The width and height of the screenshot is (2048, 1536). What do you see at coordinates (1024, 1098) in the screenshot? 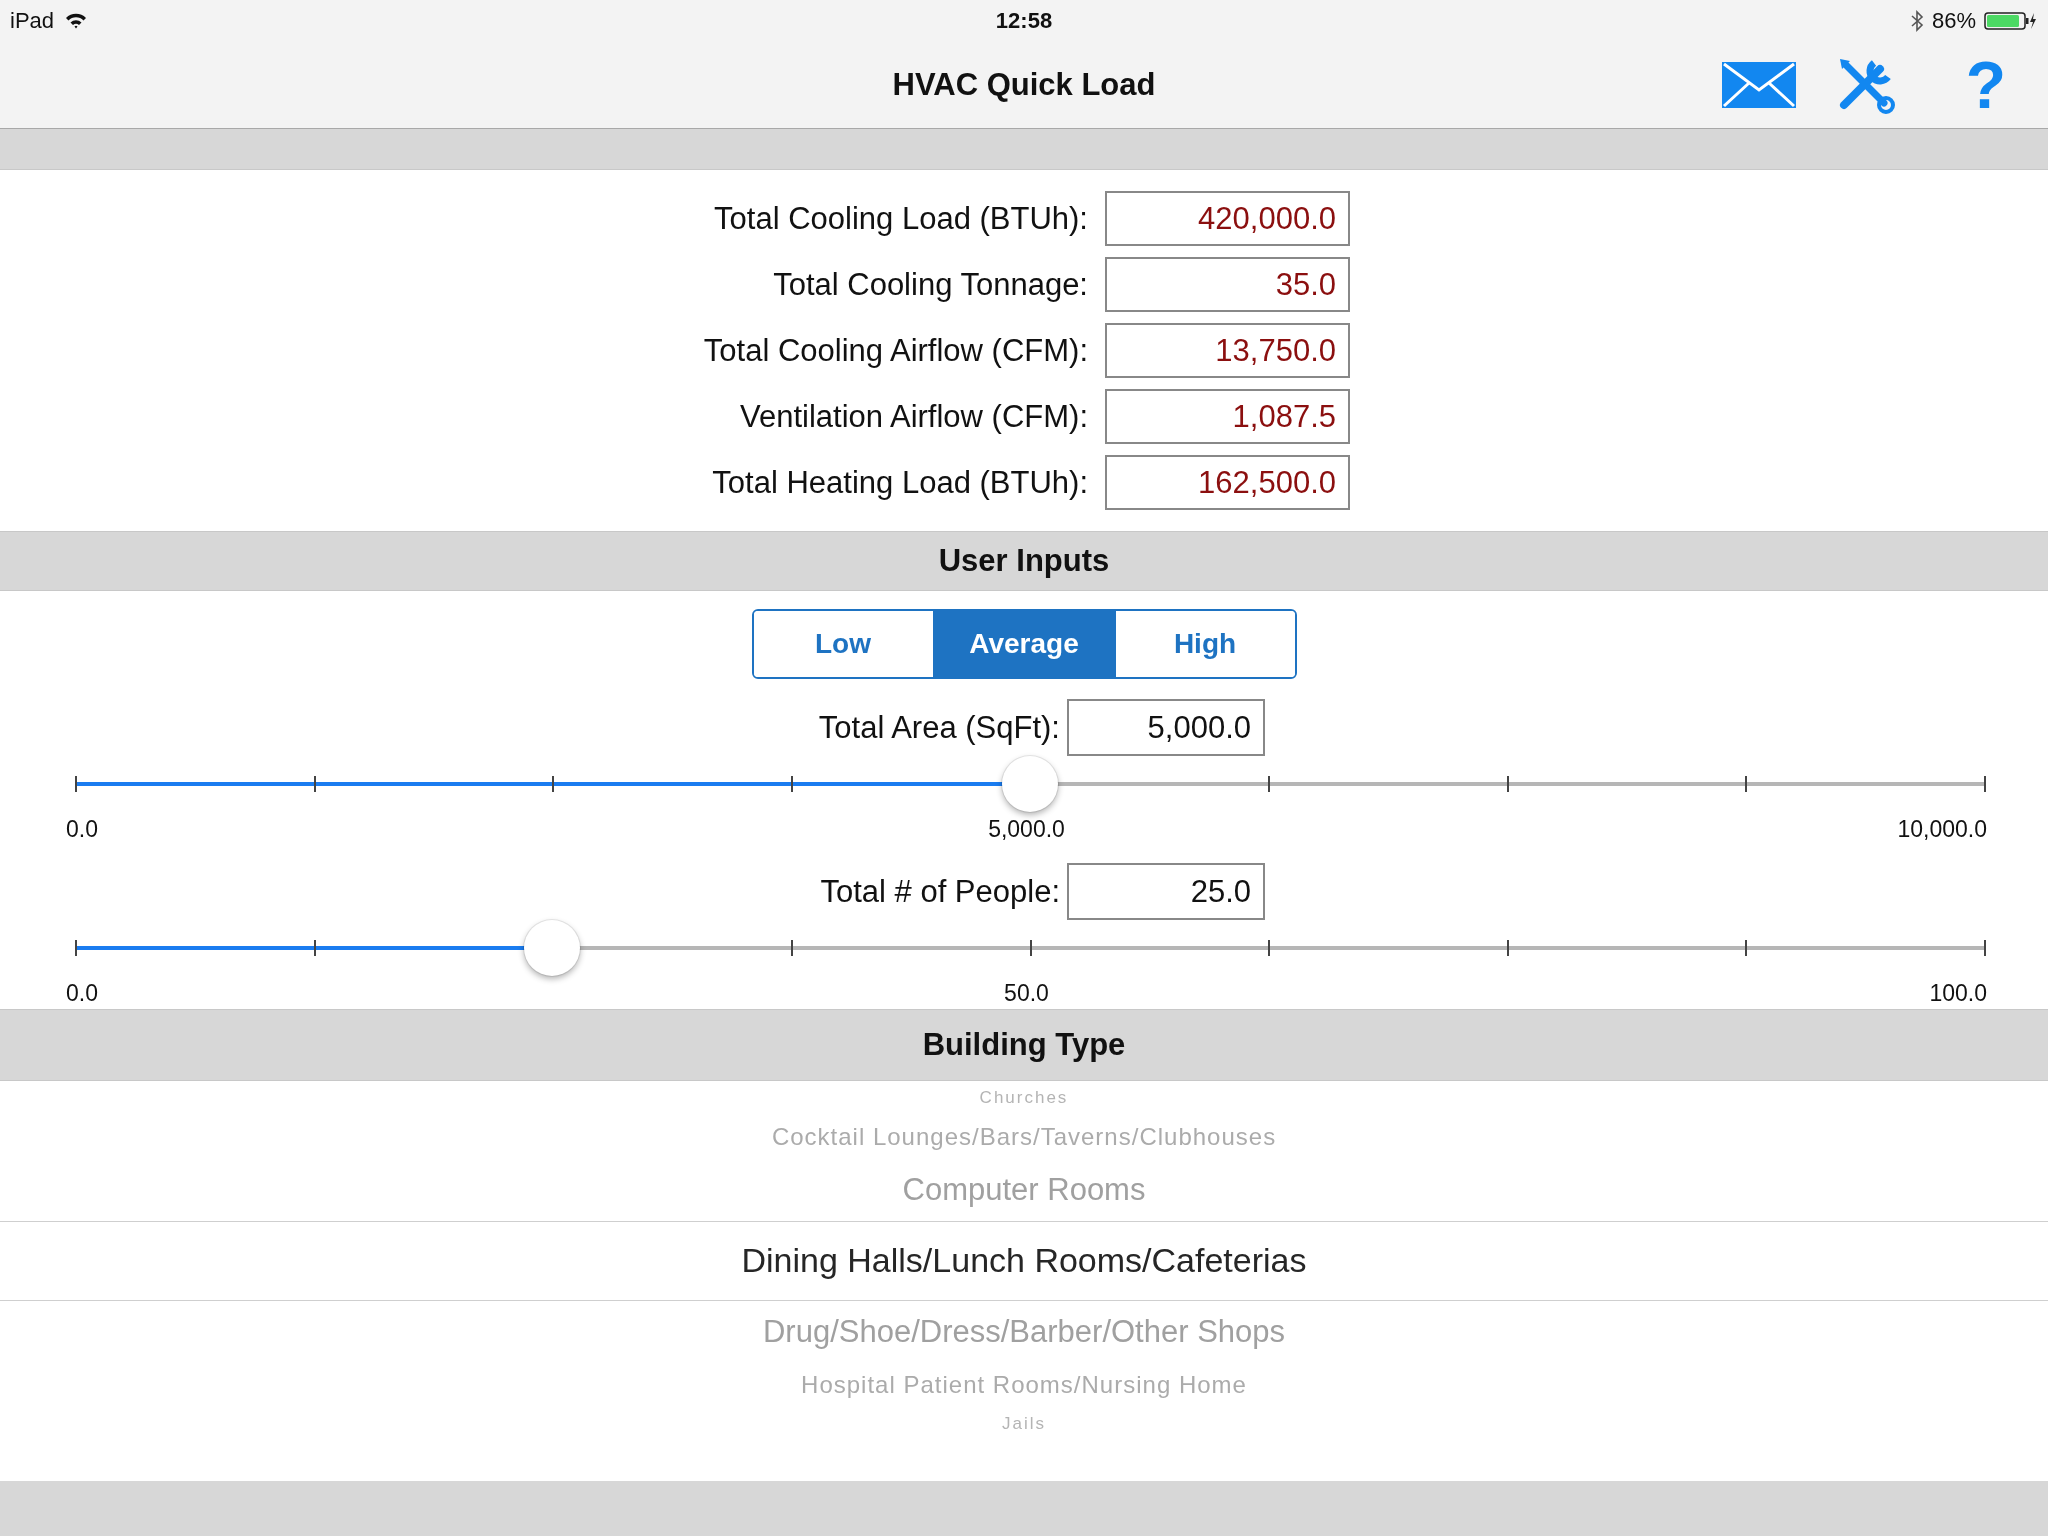
I see `picker-item: Churches` at bounding box center [1024, 1098].